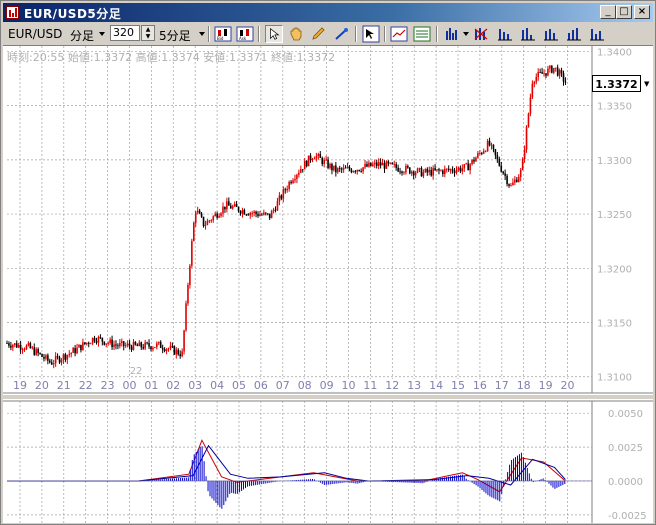 Image resolution: width=656 pixels, height=525 pixels. I want to click on scroll-down-icon: ▼, so click(646, 84).